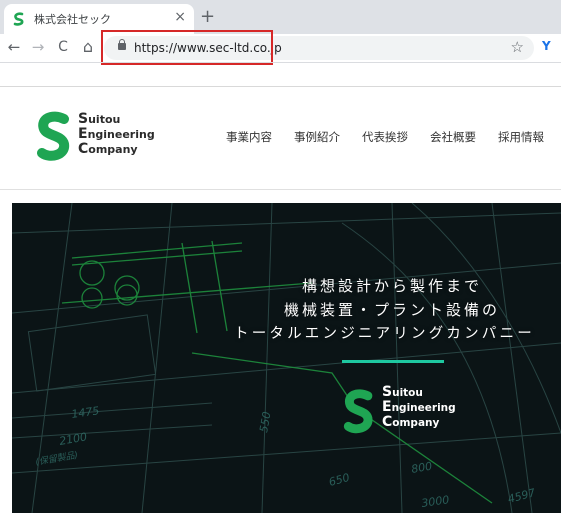 Image resolution: width=561 pixels, height=522 pixels. Describe the element at coordinates (88, 47) in the screenshot. I see `home-icon: ⌂` at that location.